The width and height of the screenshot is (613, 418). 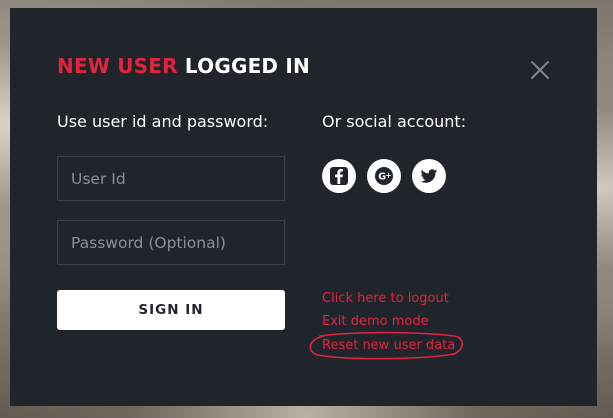 I want to click on twitter-icon, so click(x=429, y=176).